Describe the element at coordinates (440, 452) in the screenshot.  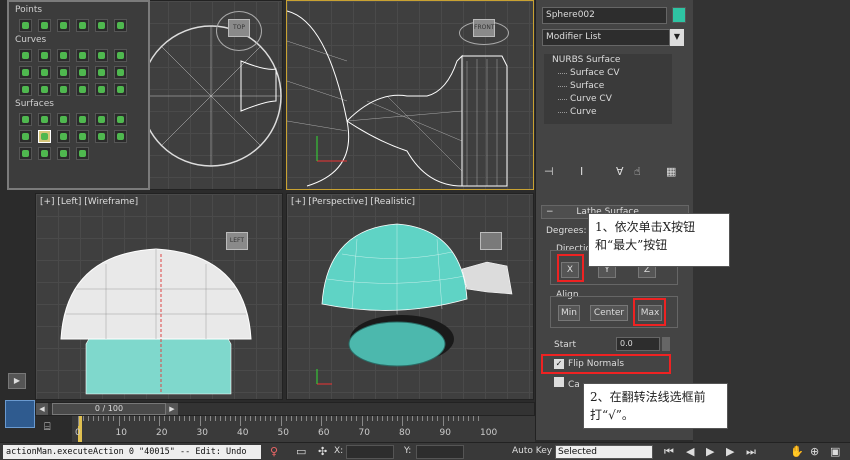
I see `y-coord-field` at that location.